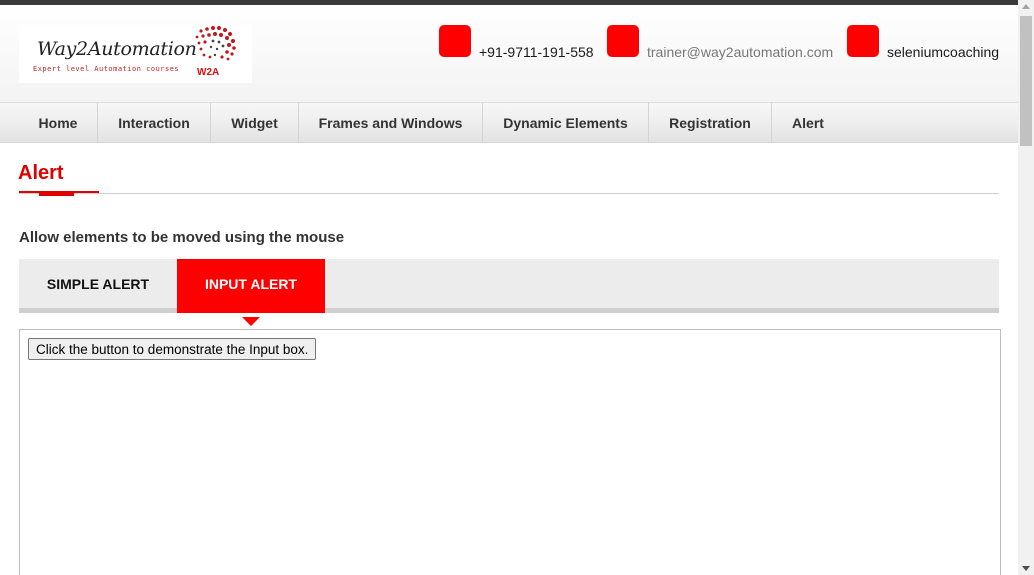  Describe the element at coordinates (509, 292) in the screenshot. I see `alert-tabs: SIMPLE ALERT INPUT ALERT` at that location.